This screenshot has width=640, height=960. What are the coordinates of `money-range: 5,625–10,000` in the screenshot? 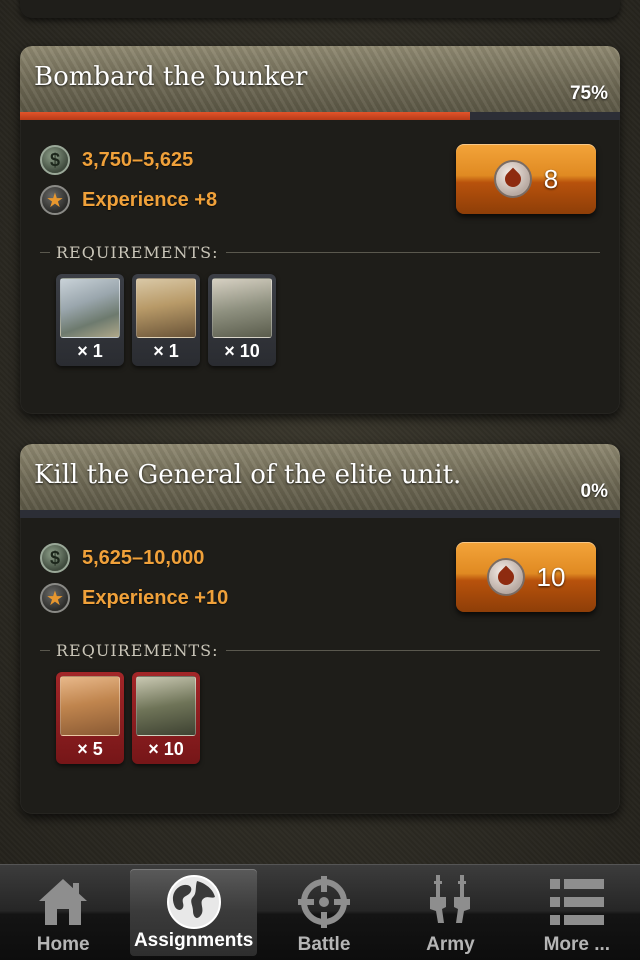 It's located at (143, 557).